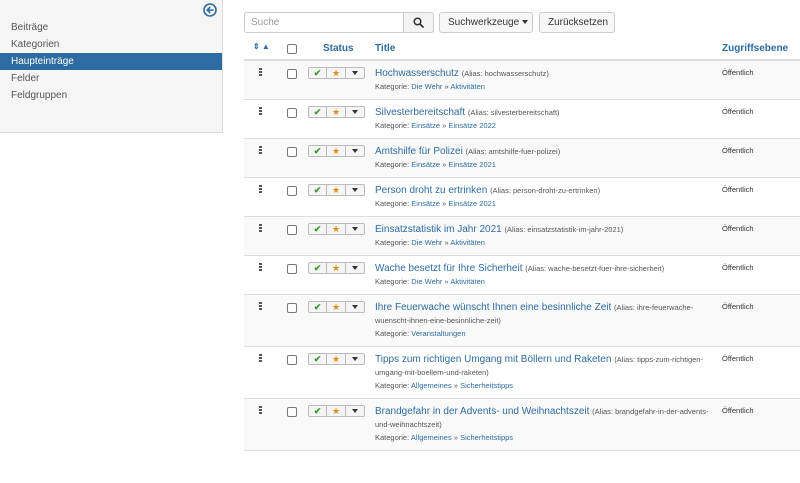 Image resolution: width=800 pixels, height=483 pixels. Describe the element at coordinates (438, 333) in the screenshot. I see `category-link: Veranstaltungen` at that location.